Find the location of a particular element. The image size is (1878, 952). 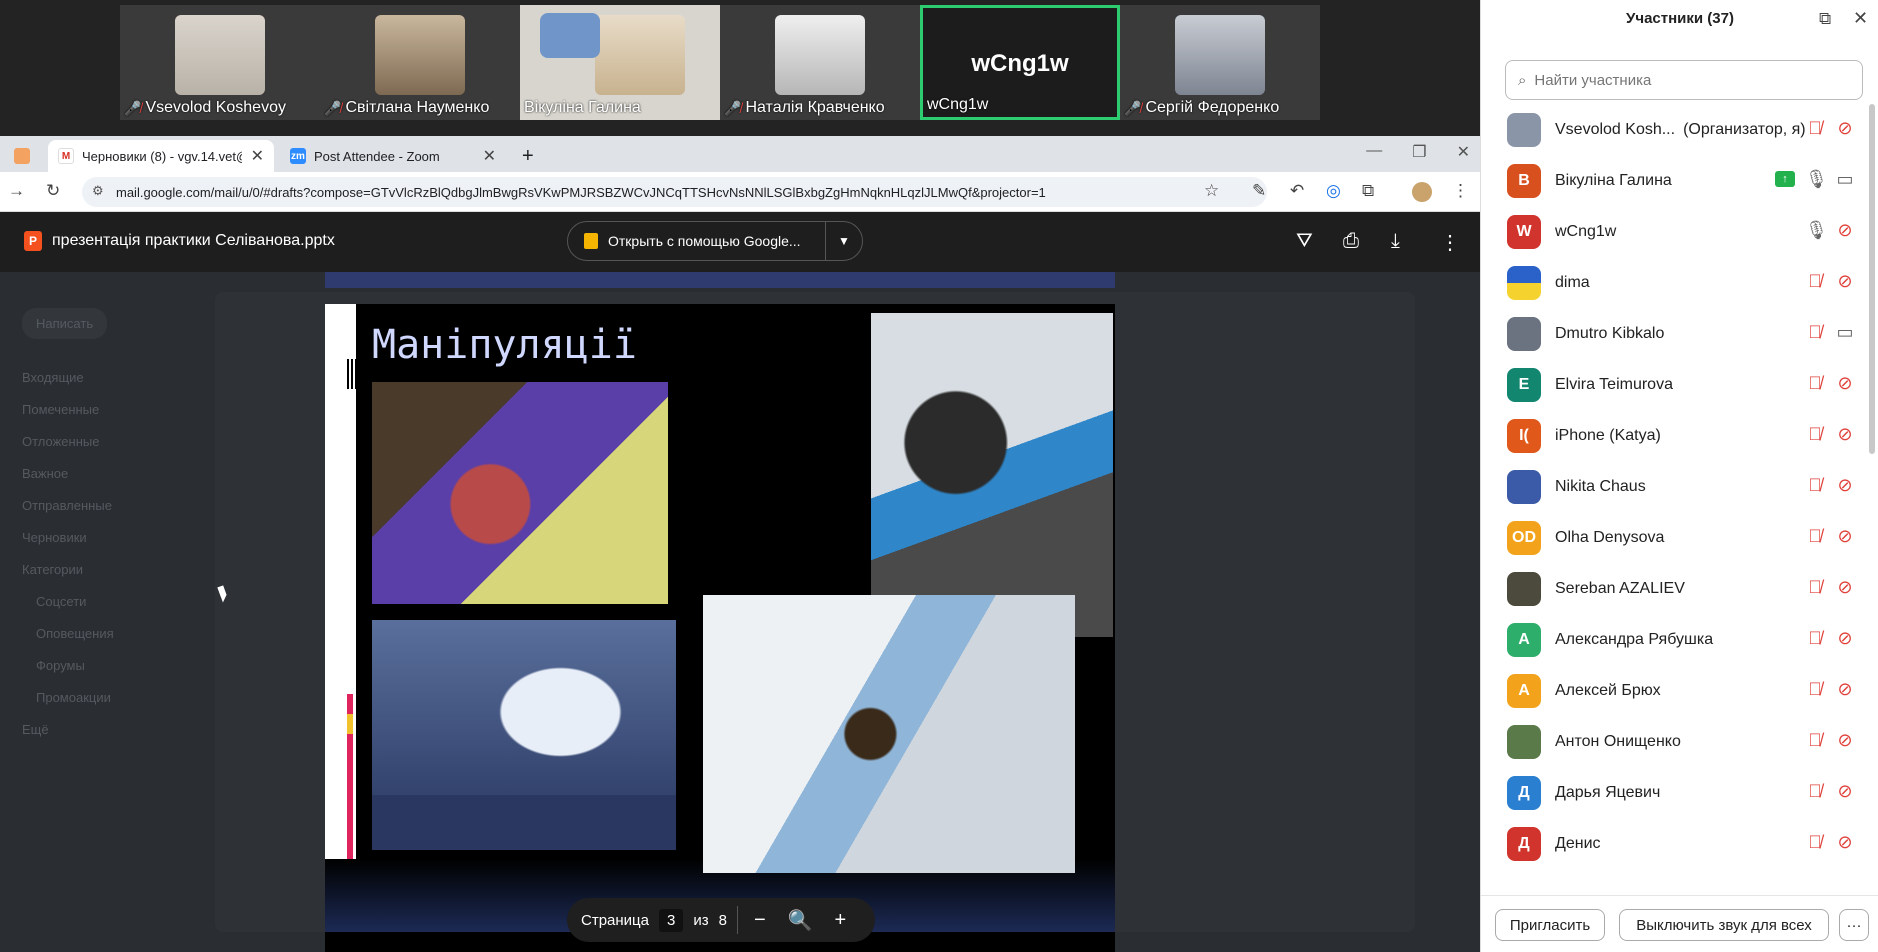

add-to-drive-icon: ⛛ is located at coordinates (1304, 241).